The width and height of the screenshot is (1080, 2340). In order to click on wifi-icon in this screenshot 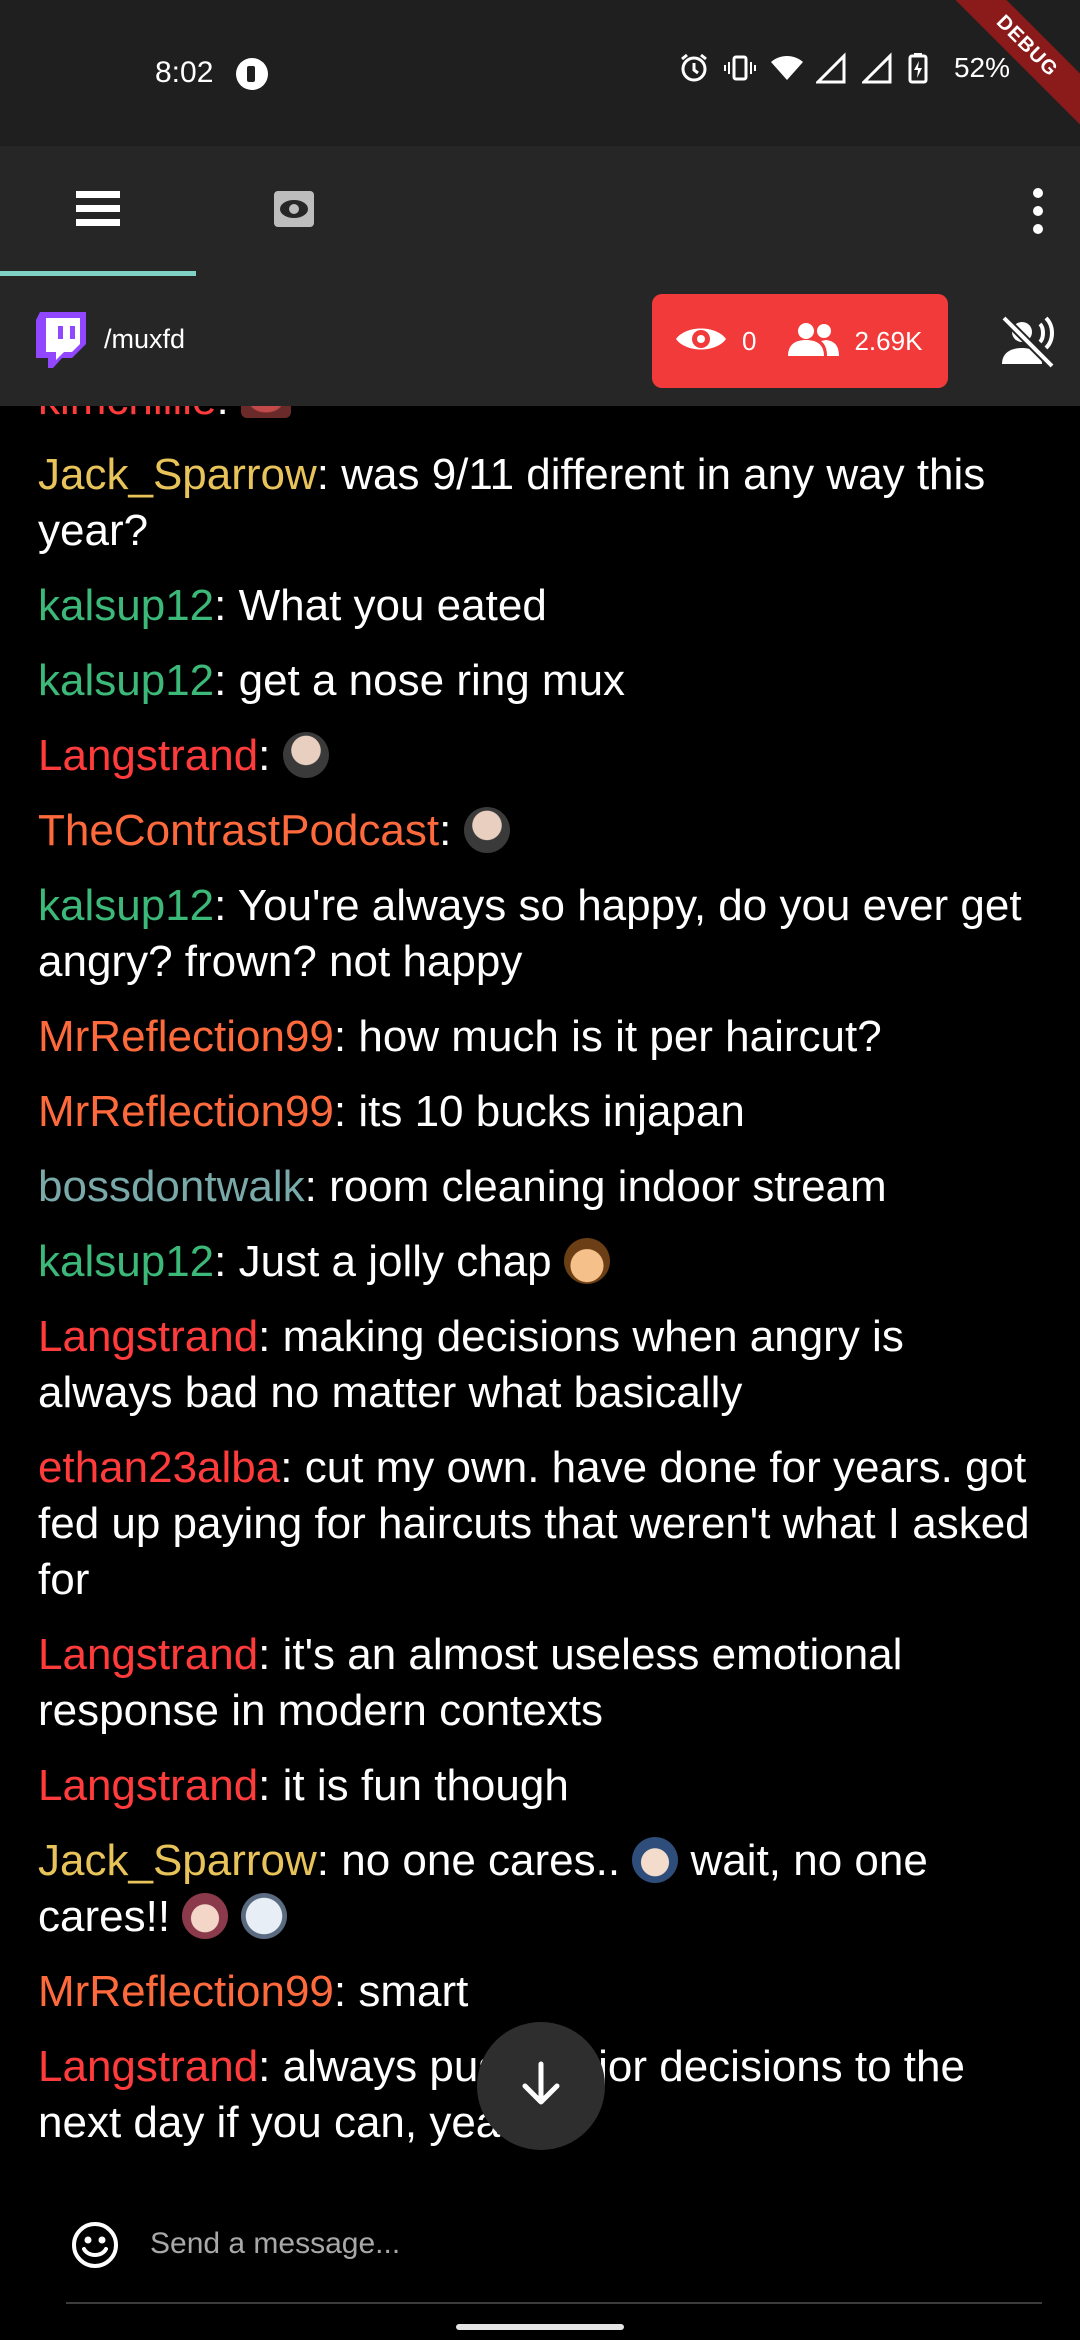, I will do `click(786, 68)`.